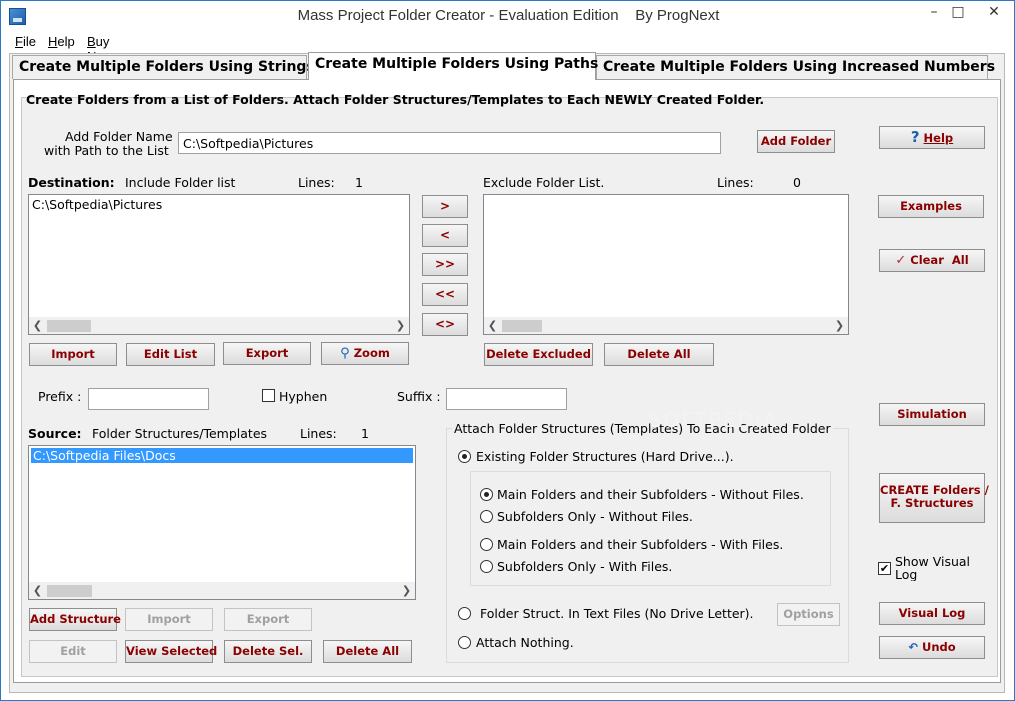 This screenshot has width=1015, height=701. Describe the element at coordinates (797, 182) in the screenshot. I see `exclude-lines-count: 0` at that location.